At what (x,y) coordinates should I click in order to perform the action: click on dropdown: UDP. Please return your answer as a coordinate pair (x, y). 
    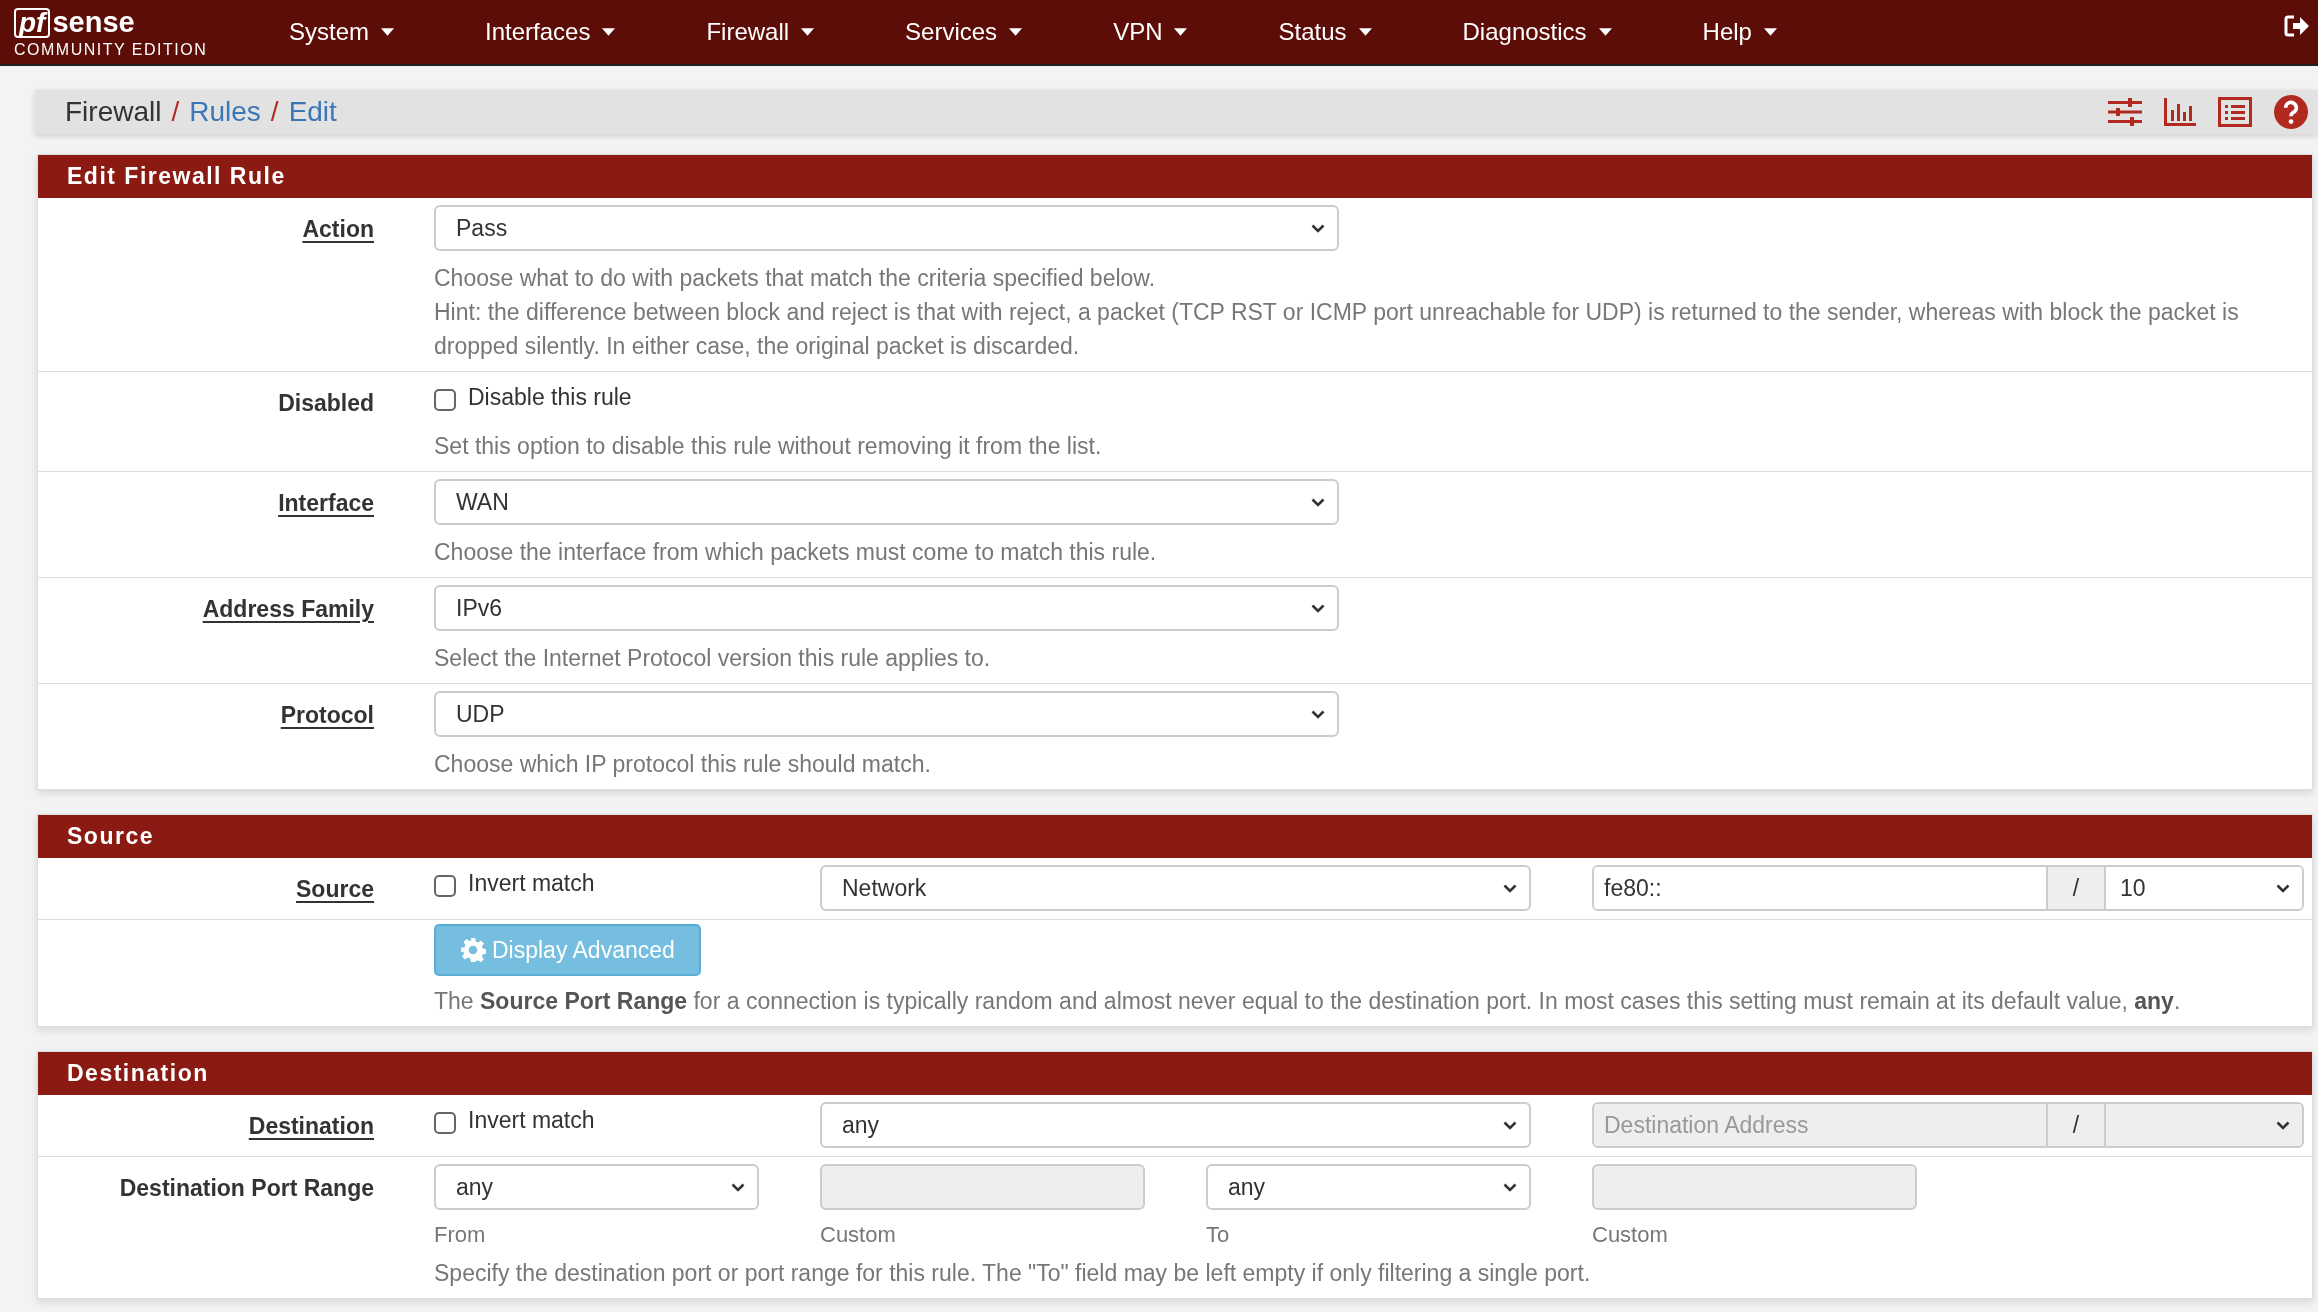
    Looking at the image, I should click on (886, 714).